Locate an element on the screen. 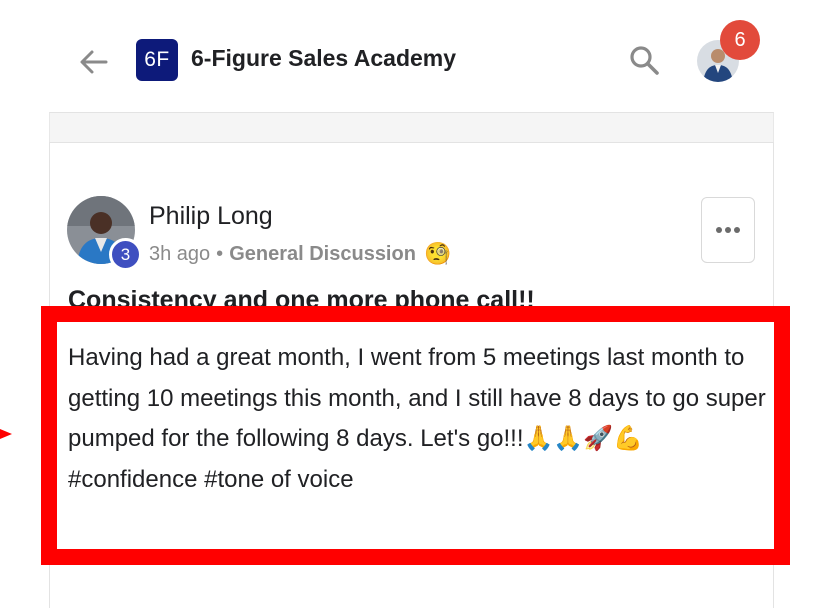 Image resolution: width=826 pixels, height=608 pixels. feed-divider is located at coordinates (411, 127).